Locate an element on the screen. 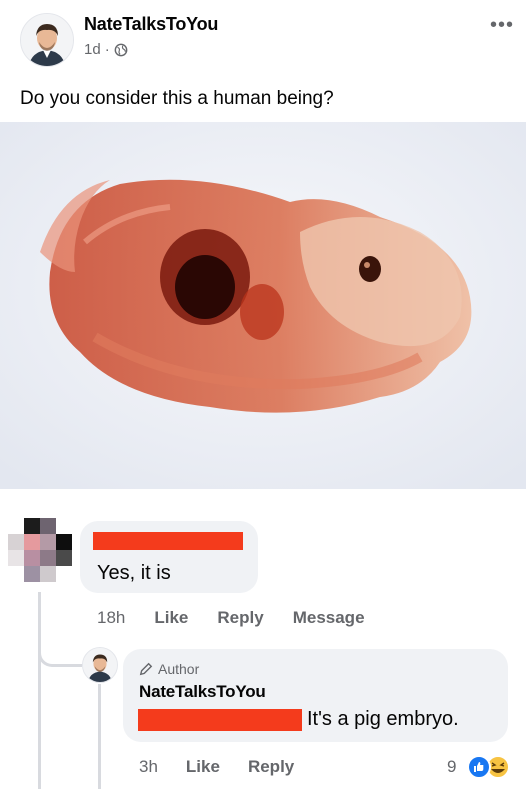 The height and width of the screenshot is (789, 526). more-options-icon: ••• is located at coordinates (502, 25).